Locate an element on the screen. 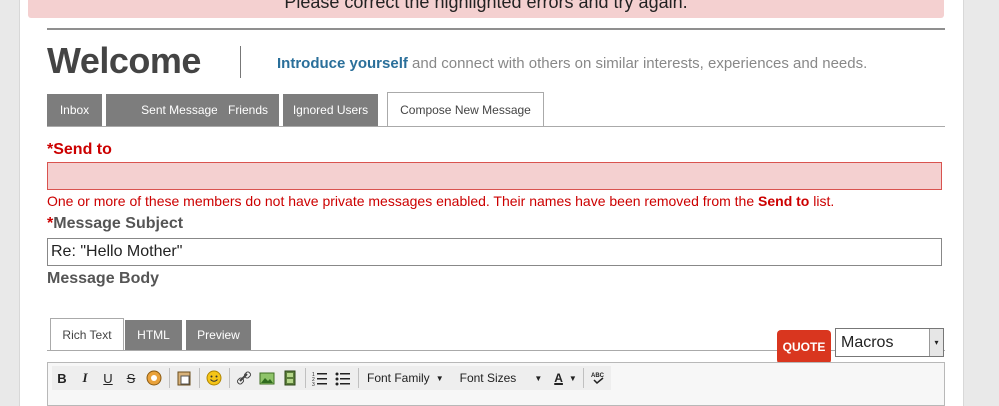  tab-compose-new-message: Compose New Message is located at coordinates (465, 109).